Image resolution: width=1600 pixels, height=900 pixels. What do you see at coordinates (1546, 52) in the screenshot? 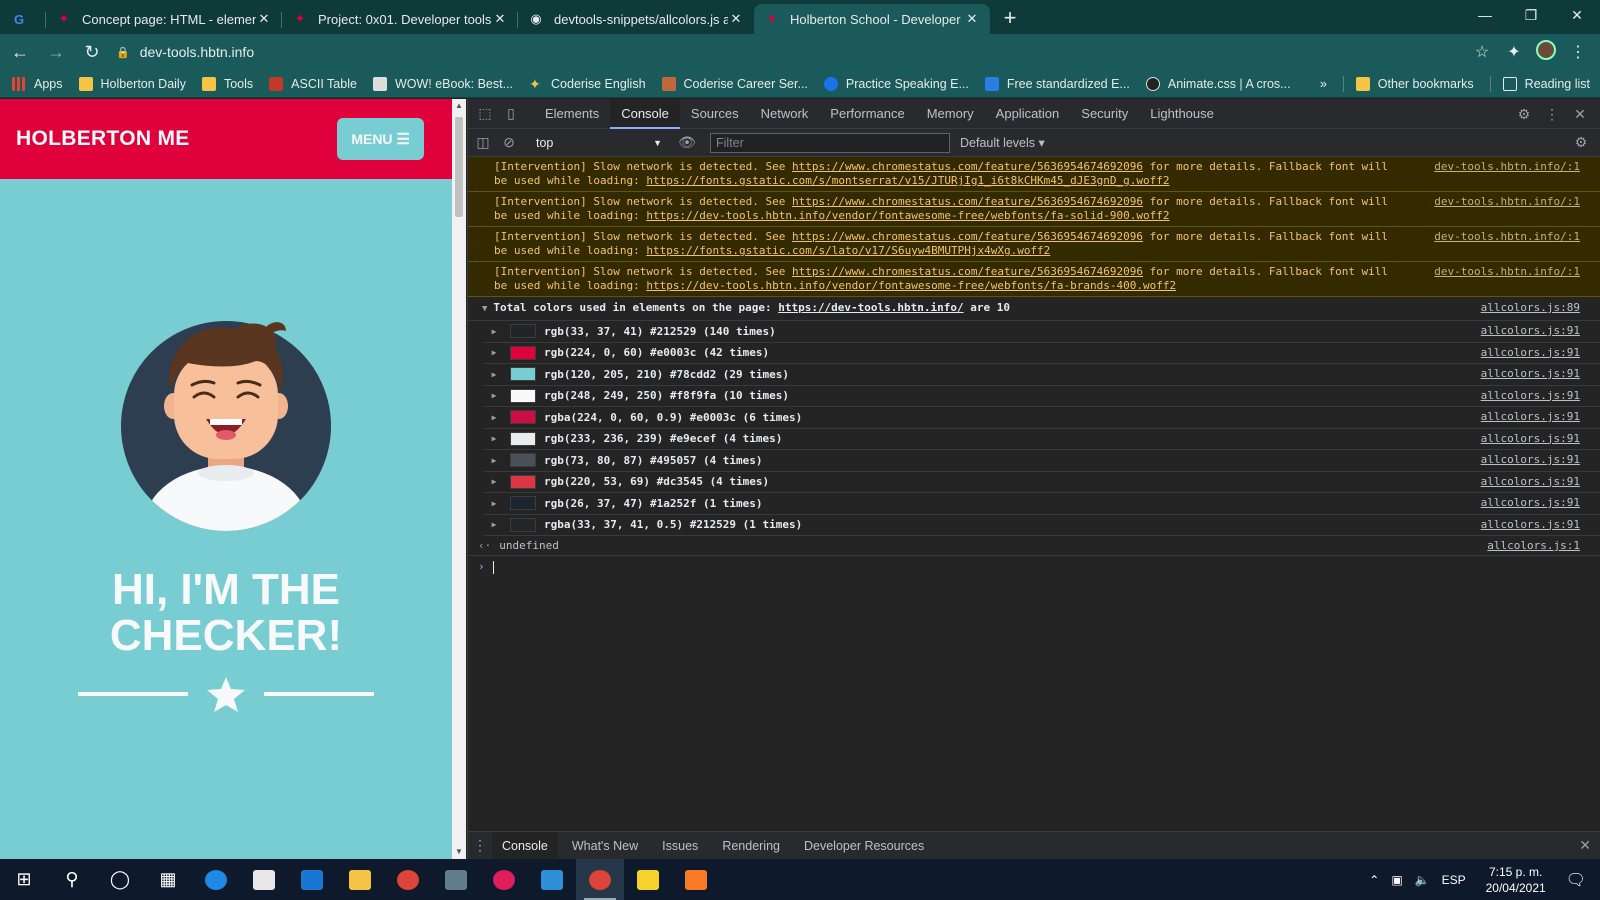
I see `profile-avatar` at bounding box center [1546, 52].